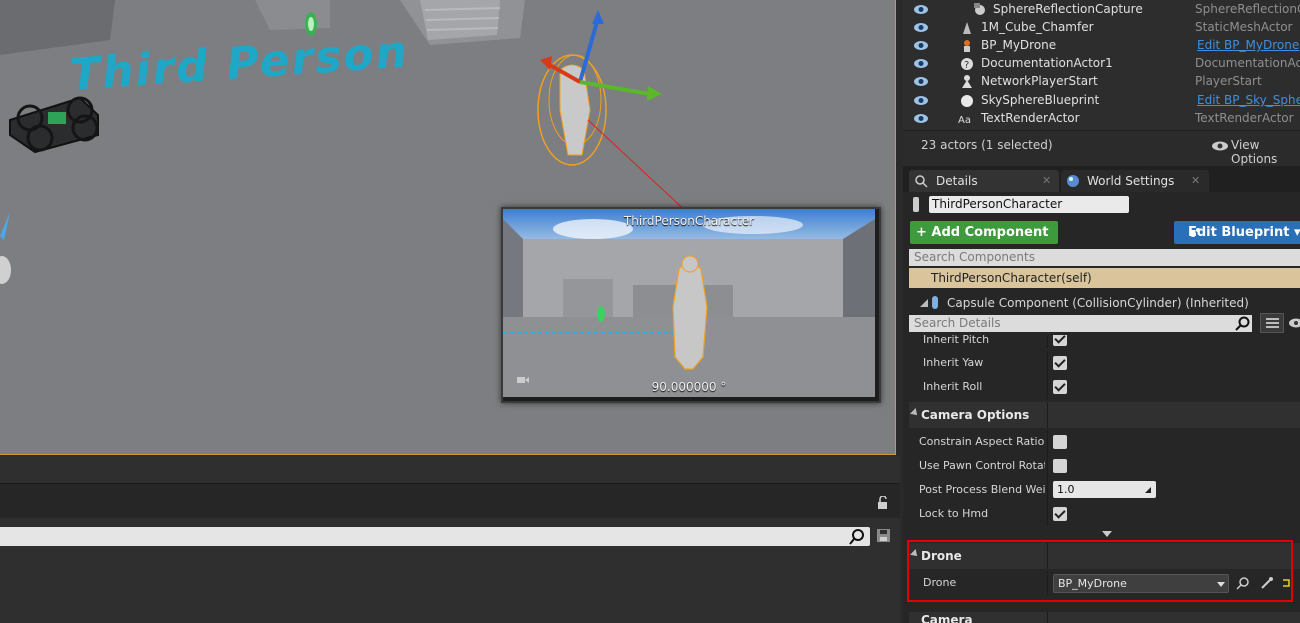  I want to click on add-component-button: + Add Component ▾, so click(984, 242).